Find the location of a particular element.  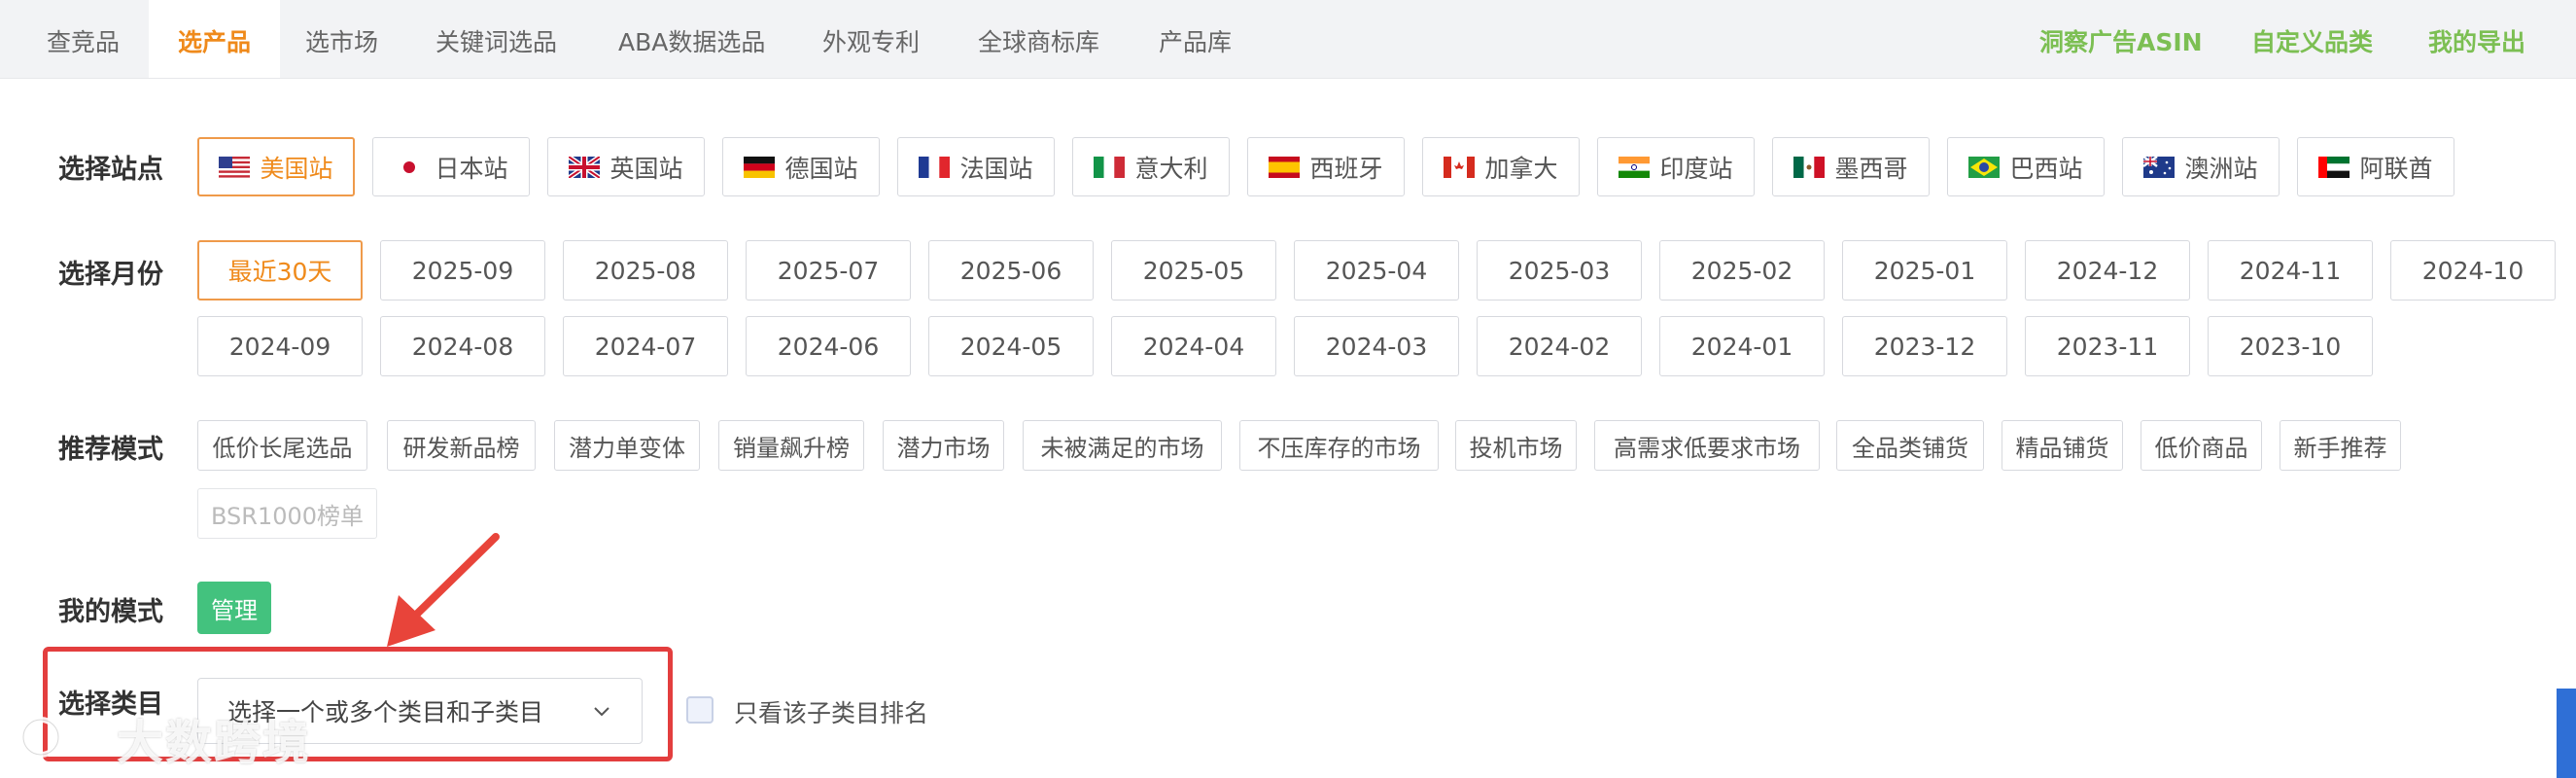

custom-category-link: 自定义品类 is located at coordinates (2312, 39).